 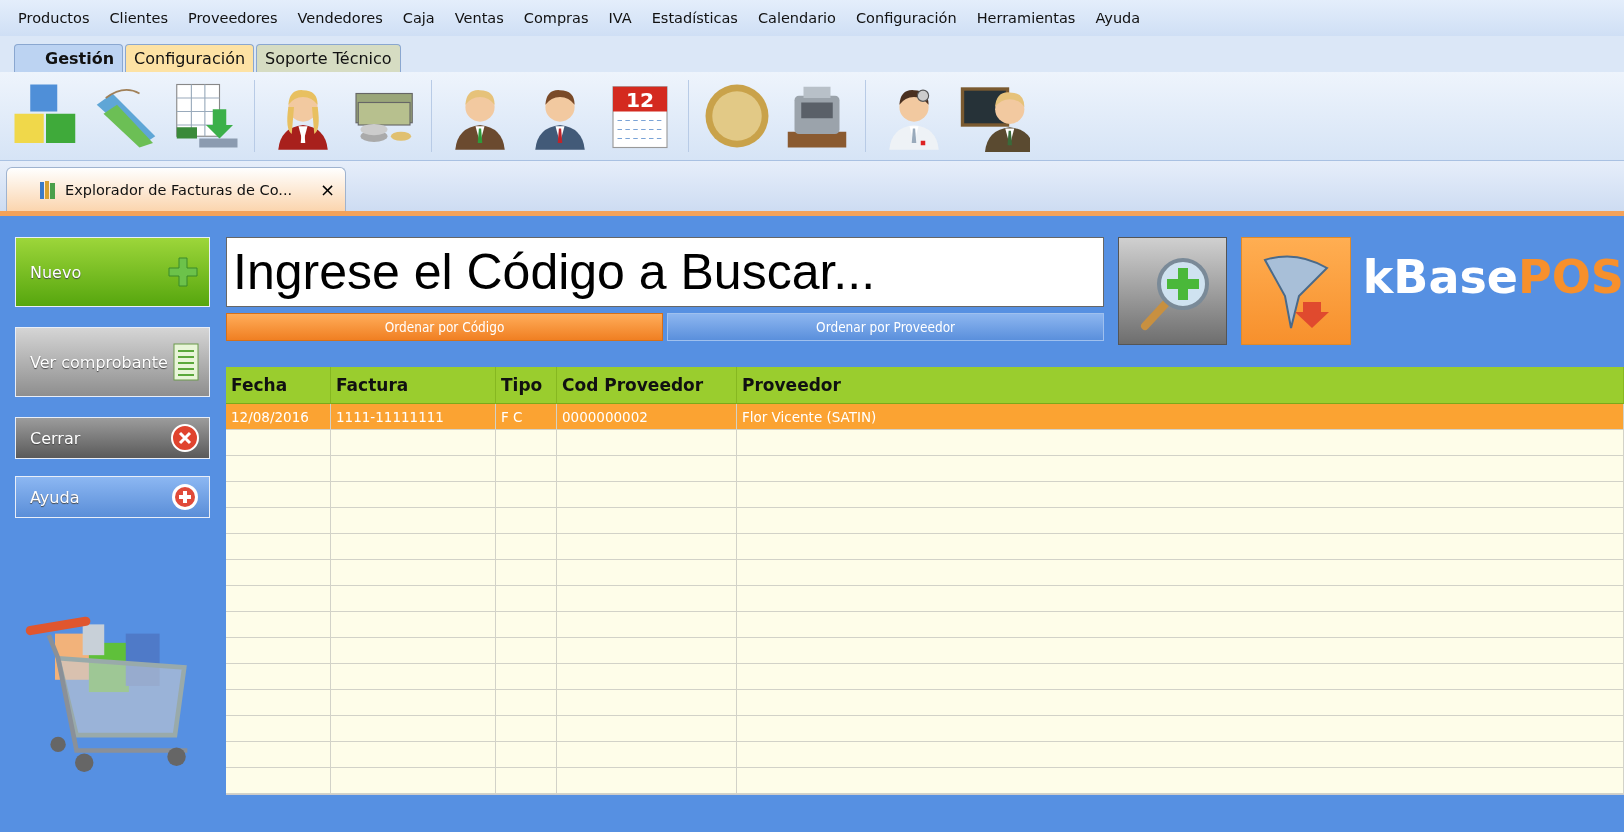 I want to click on menu-item: Ventas, so click(x=479, y=18).